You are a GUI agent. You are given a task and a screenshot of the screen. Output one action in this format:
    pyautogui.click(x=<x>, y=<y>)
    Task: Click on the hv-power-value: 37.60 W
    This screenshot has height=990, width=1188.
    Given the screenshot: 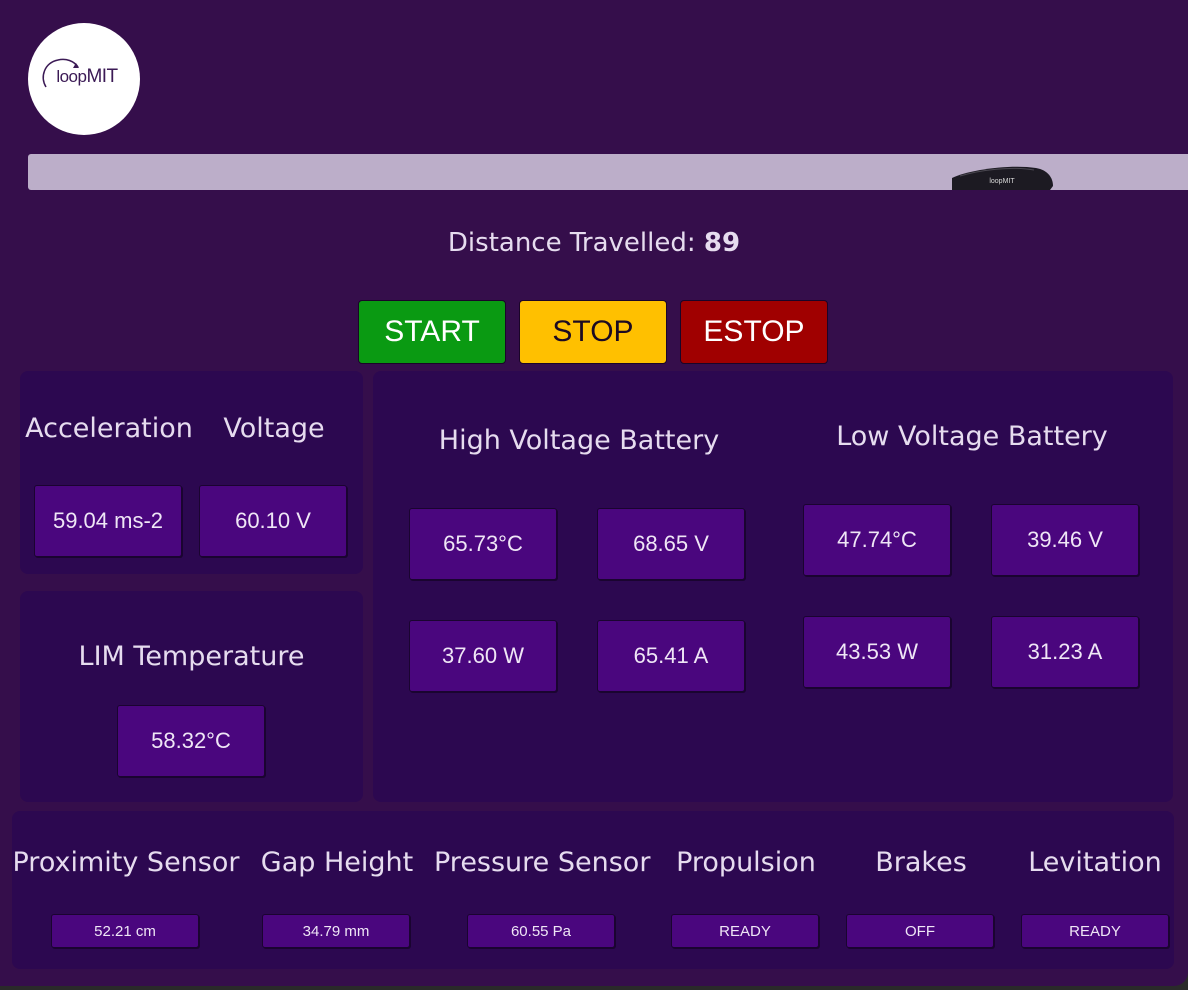 What is the action you would take?
    pyautogui.click(x=483, y=656)
    